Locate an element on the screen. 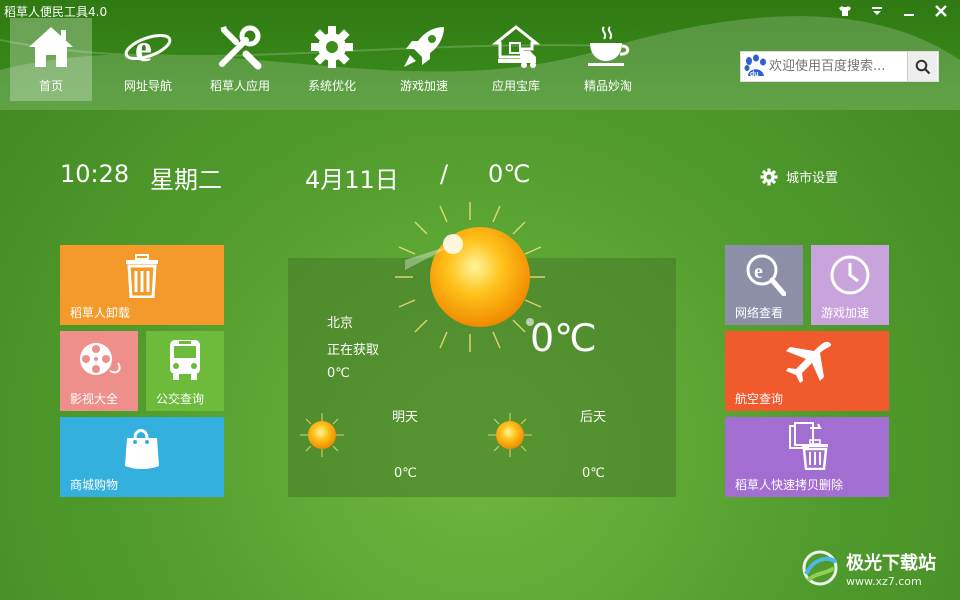  tile-bus: 公交查询 is located at coordinates (185, 371).